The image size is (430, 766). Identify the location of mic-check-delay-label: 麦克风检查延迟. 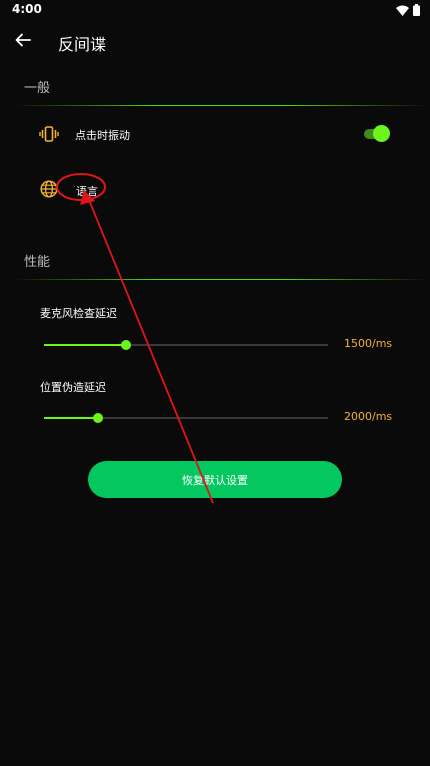
(78, 313).